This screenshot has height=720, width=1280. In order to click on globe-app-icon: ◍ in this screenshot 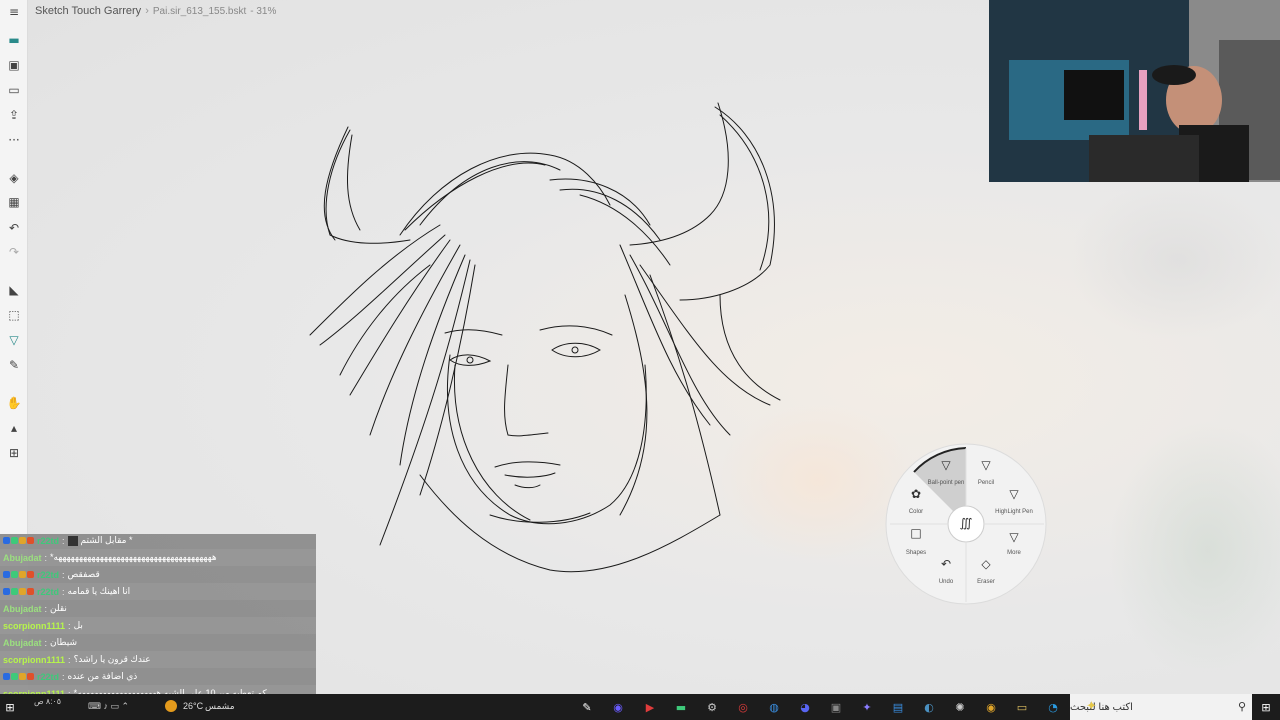, I will do `click(774, 707)`.